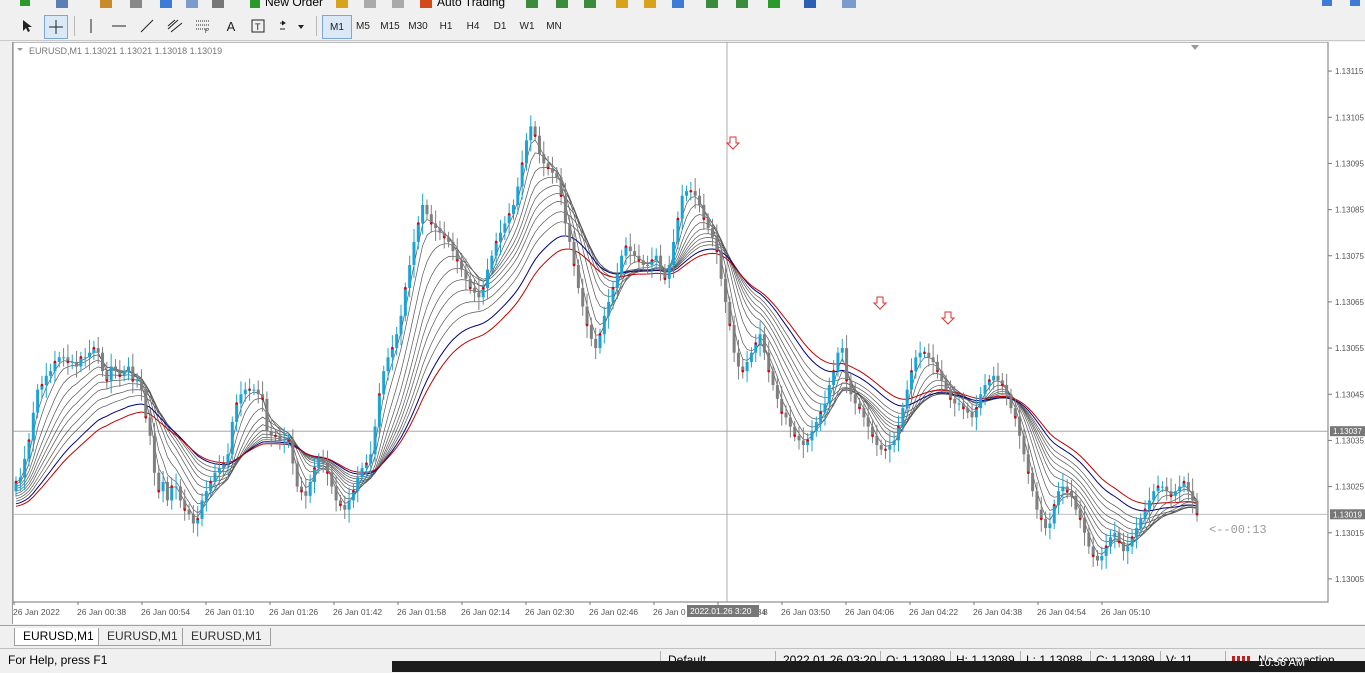 This screenshot has height=673, width=1365. Describe the element at coordinates (119, 26) in the screenshot. I see `horizontal-line-tool` at that location.